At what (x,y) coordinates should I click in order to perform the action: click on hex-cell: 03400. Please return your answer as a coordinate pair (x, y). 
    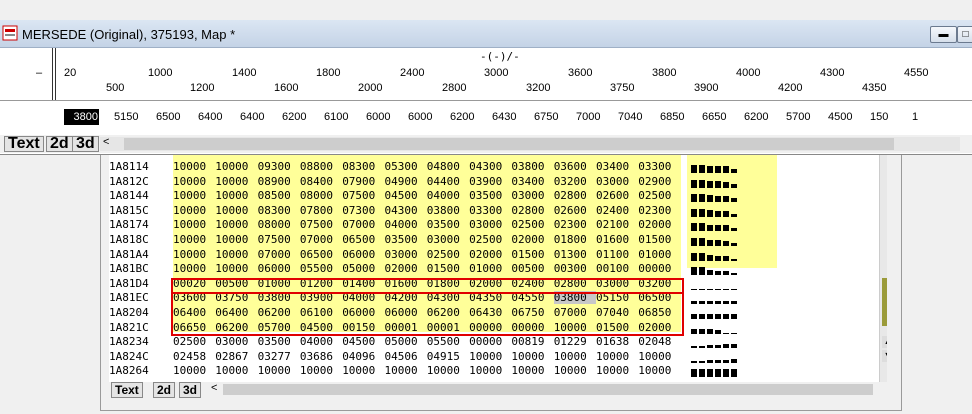
    Looking at the image, I should click on (532, 181).